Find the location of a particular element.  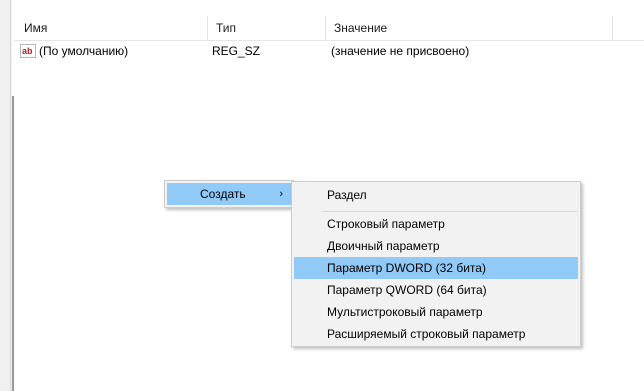

menu-item-label: Параметр QWORD (64 бита) is located at coordinates (407, 290).